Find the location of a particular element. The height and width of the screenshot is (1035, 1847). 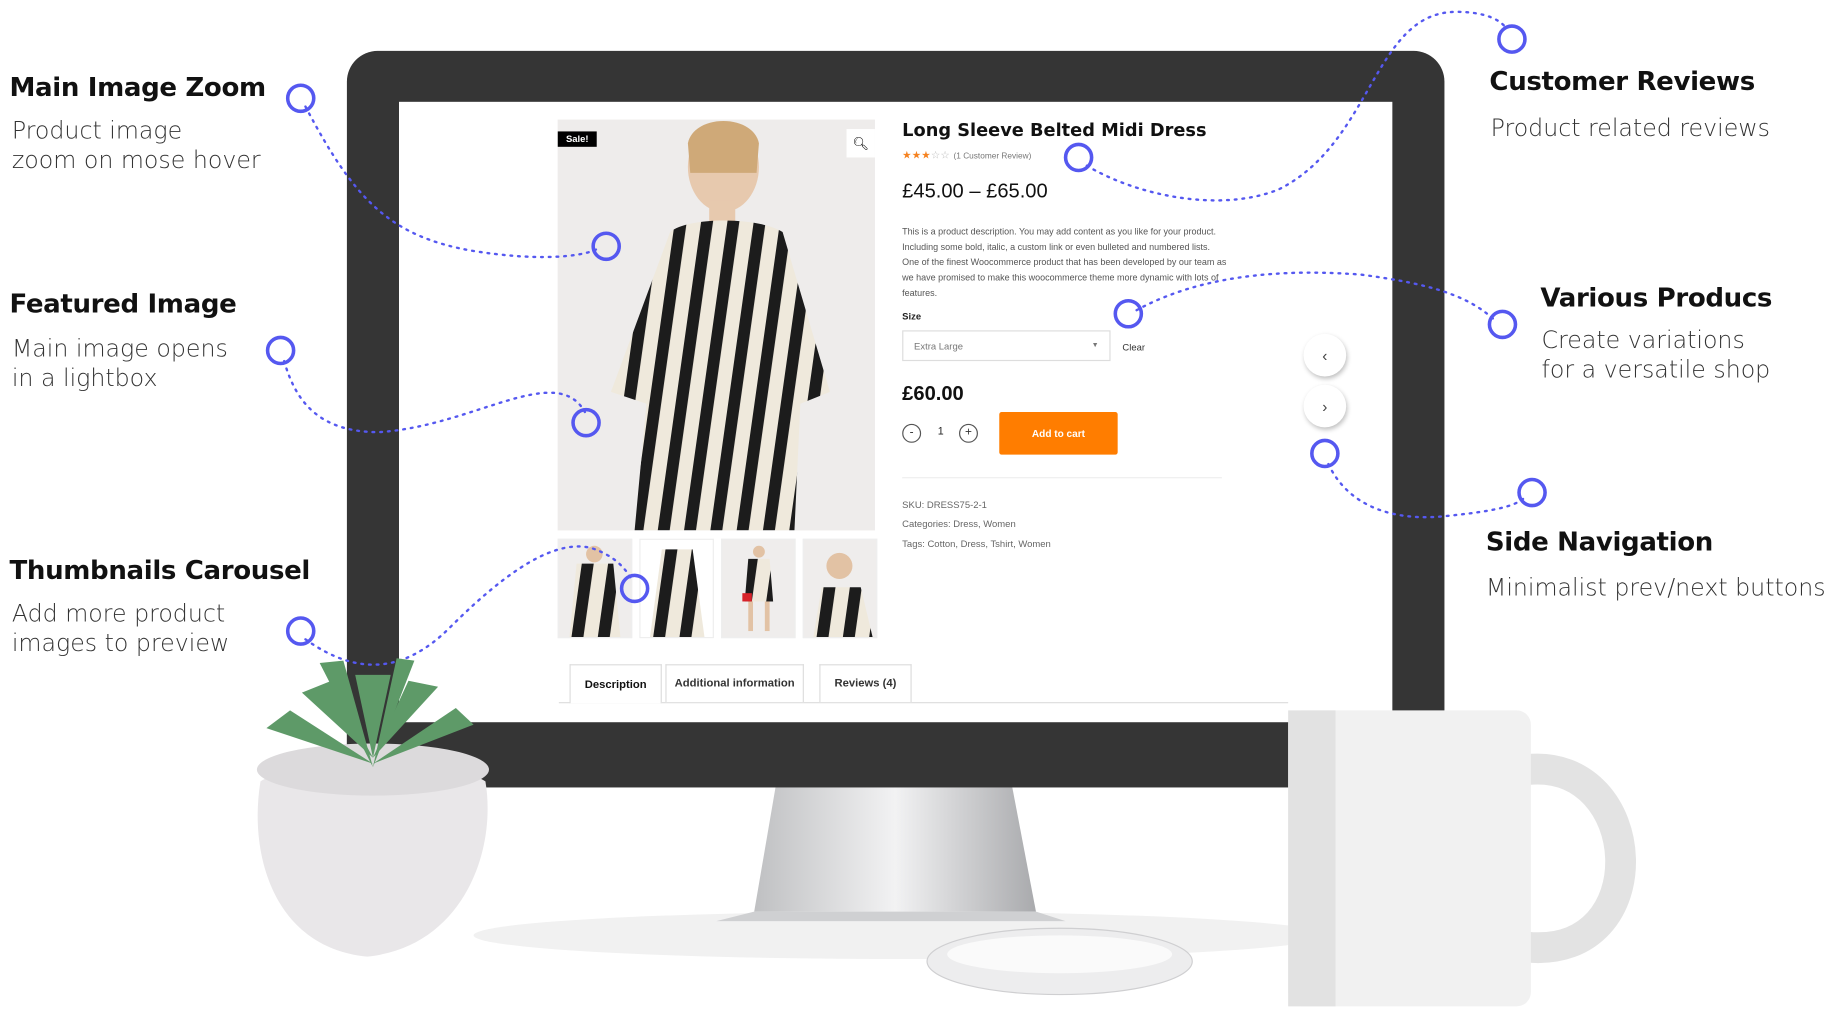

plant is located at coordinates (372, 807).